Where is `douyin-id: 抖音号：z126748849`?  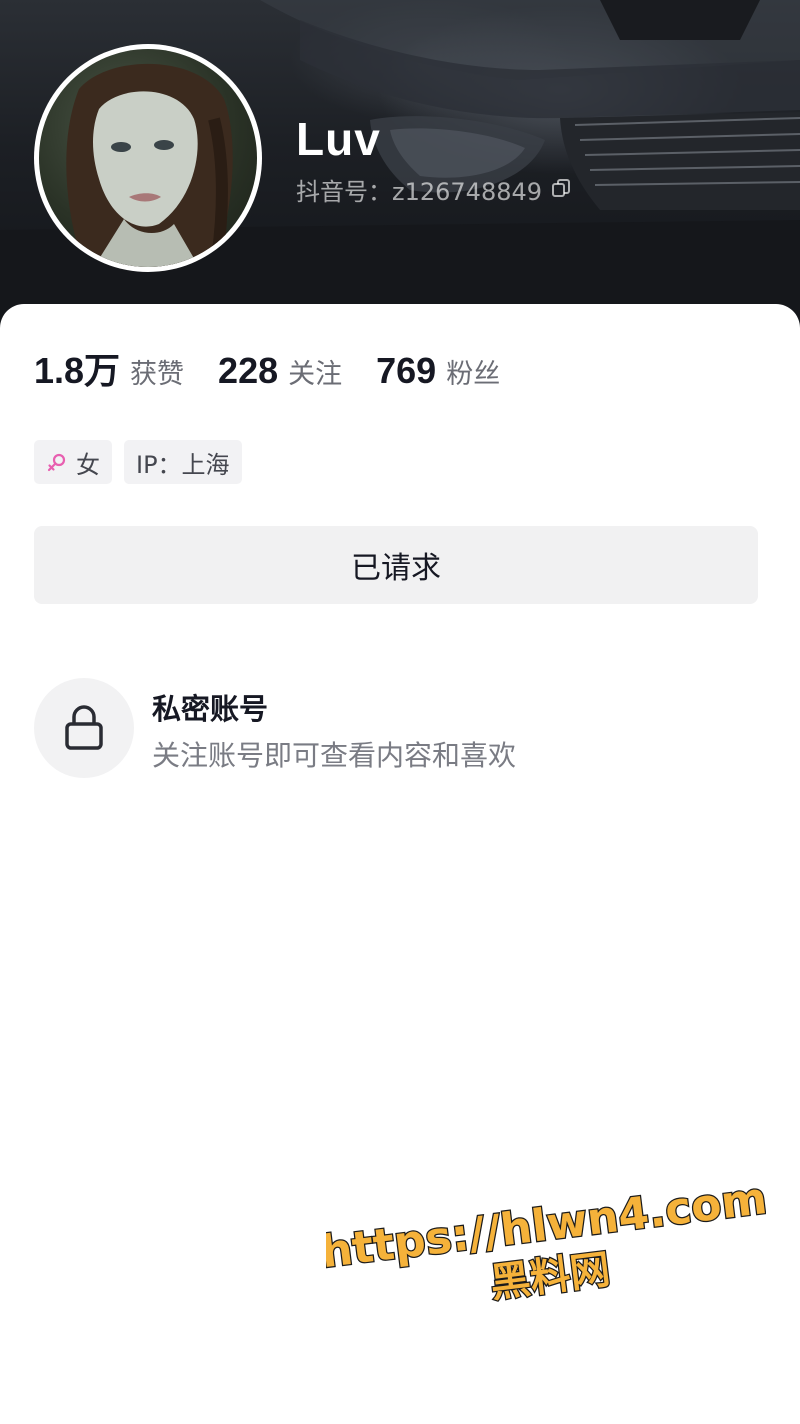 douyin-id: 抖音号：z126748849 is located at coordinates (434, 189).